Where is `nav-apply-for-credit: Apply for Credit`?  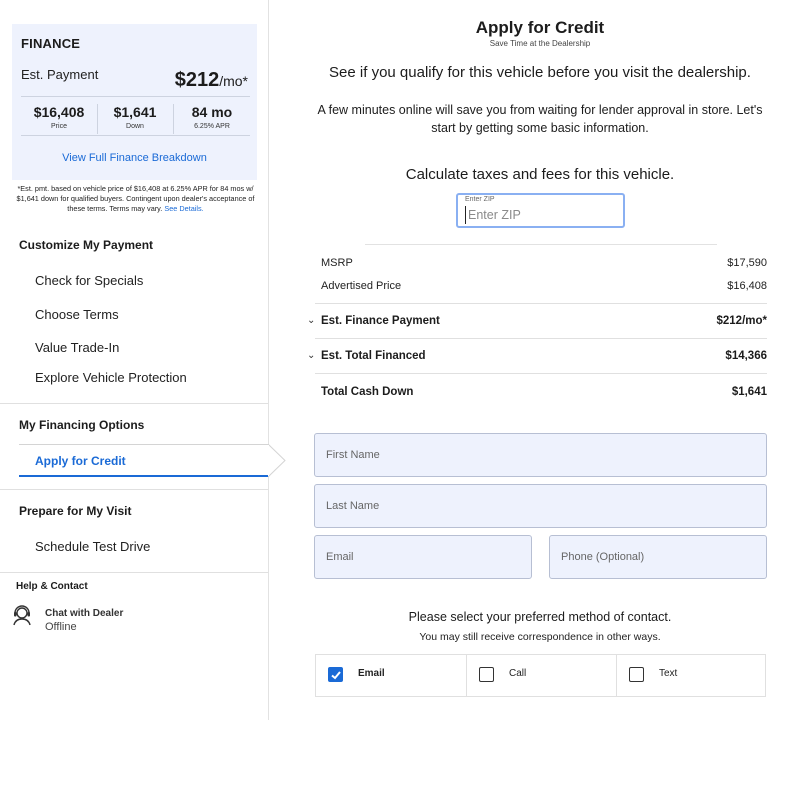 nav-apply-for-credit: Apply for Credit is located at coordinates (144, 460).